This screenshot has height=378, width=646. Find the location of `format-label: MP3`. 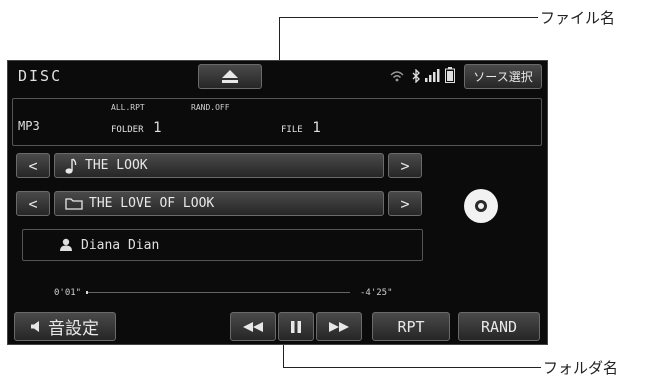

format-label: MP3 is located at coordinates (29, 126).